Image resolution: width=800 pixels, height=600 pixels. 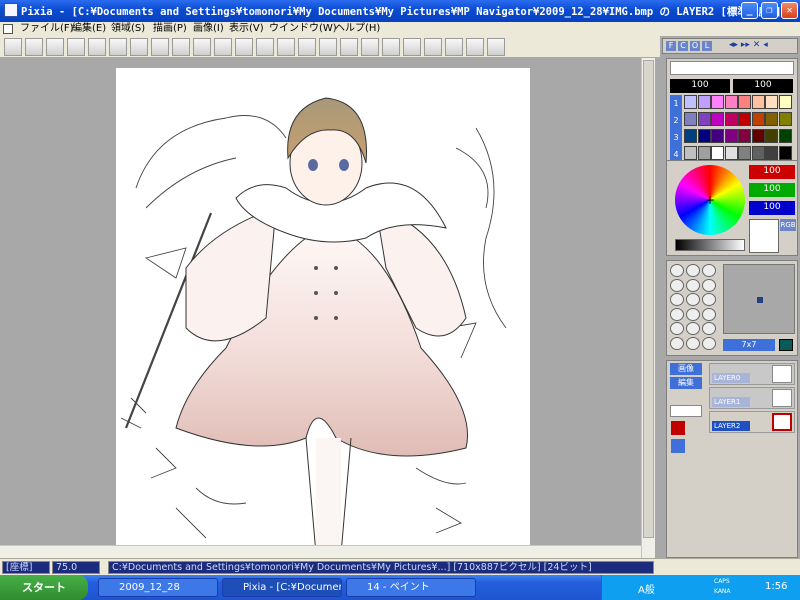 What do you see at coordinates (772, 208) in the screenshot?
I see `blue-value: 100` at bounding box center [772, 208].